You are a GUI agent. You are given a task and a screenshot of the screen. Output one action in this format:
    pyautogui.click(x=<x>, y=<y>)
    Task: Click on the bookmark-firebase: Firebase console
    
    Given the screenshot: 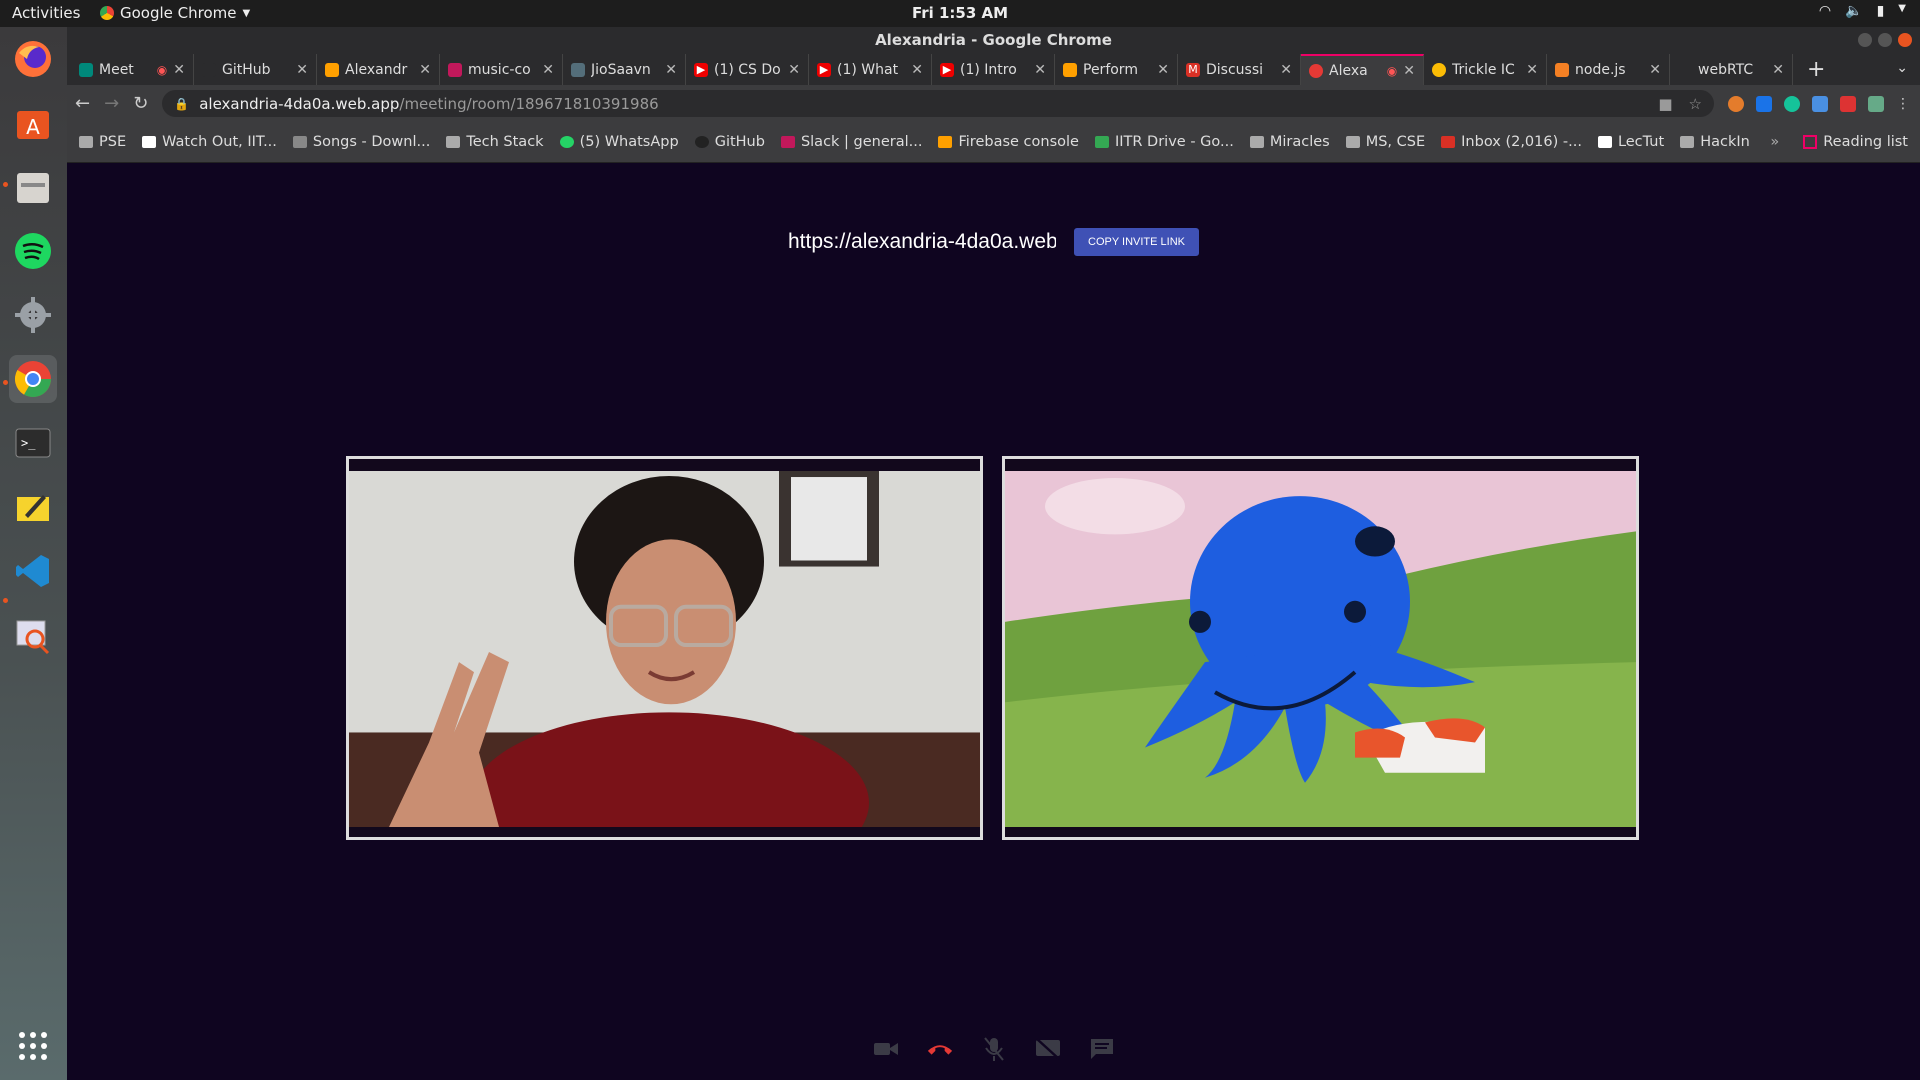 What is the action you would take?
    pyautogui.click(x=1008, y=142)
    